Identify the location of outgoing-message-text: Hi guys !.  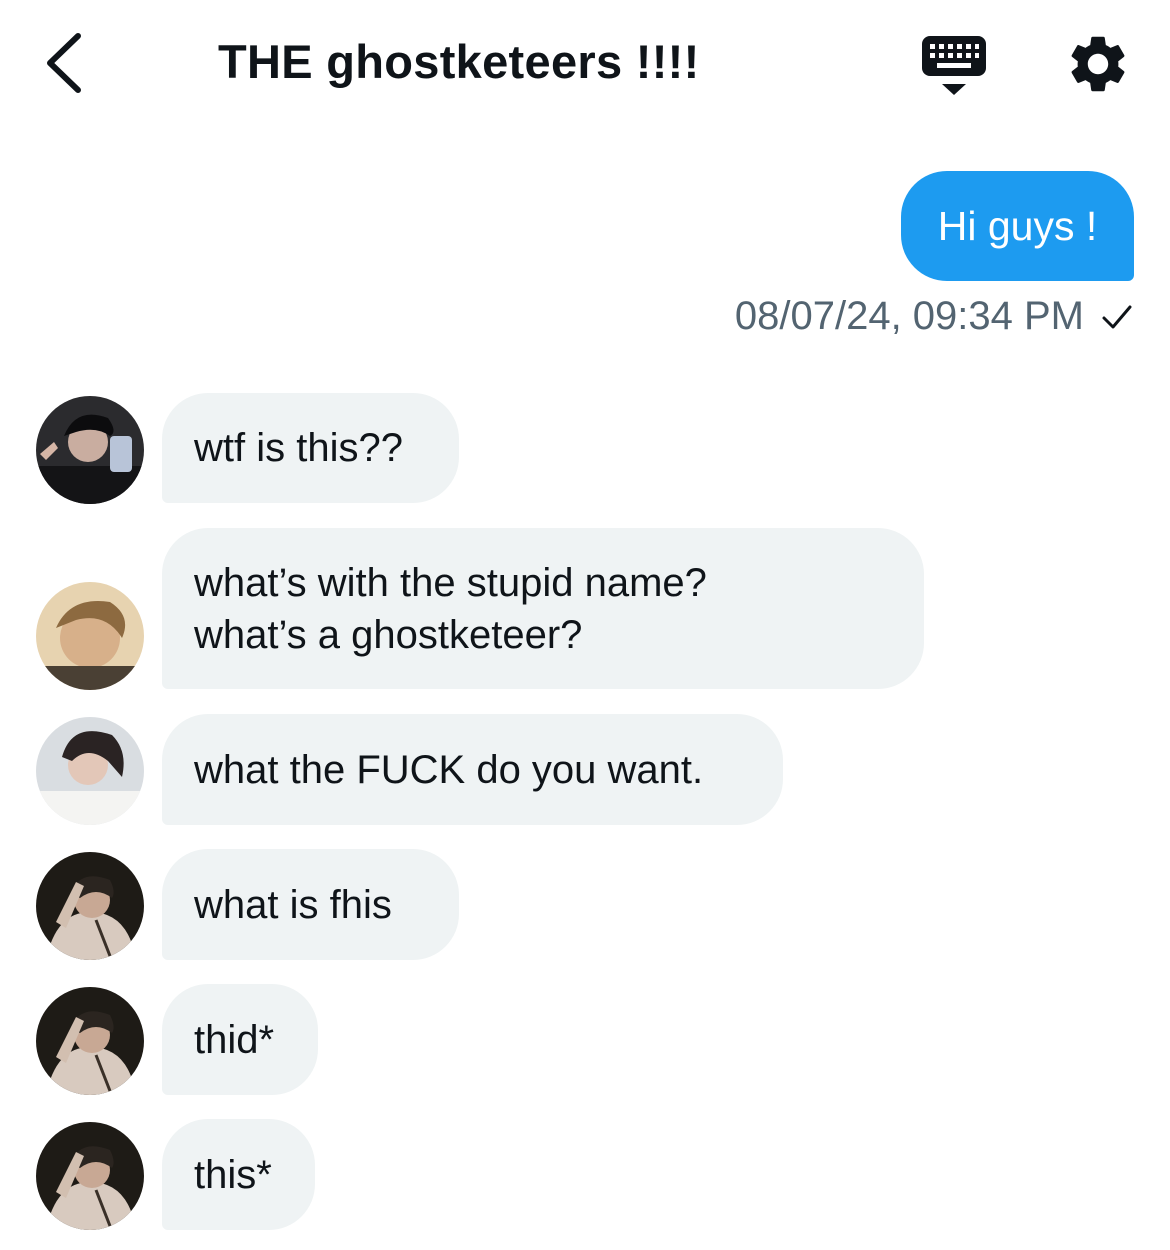
(1017, 225).